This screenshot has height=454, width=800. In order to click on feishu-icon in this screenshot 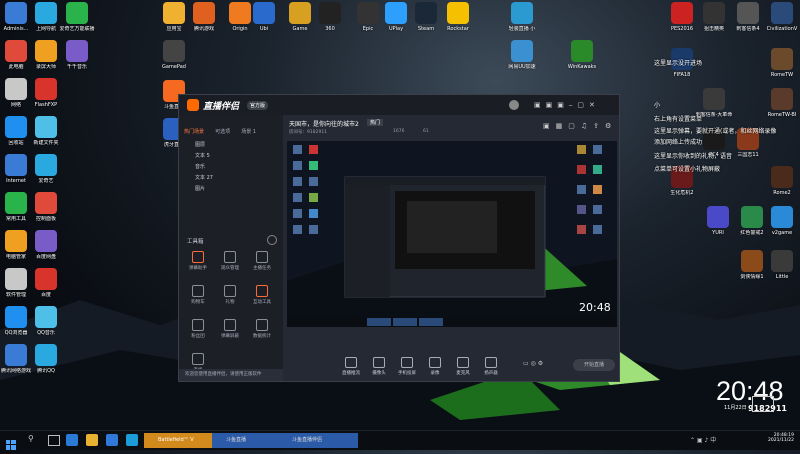, I will do `click(46, 279)`.